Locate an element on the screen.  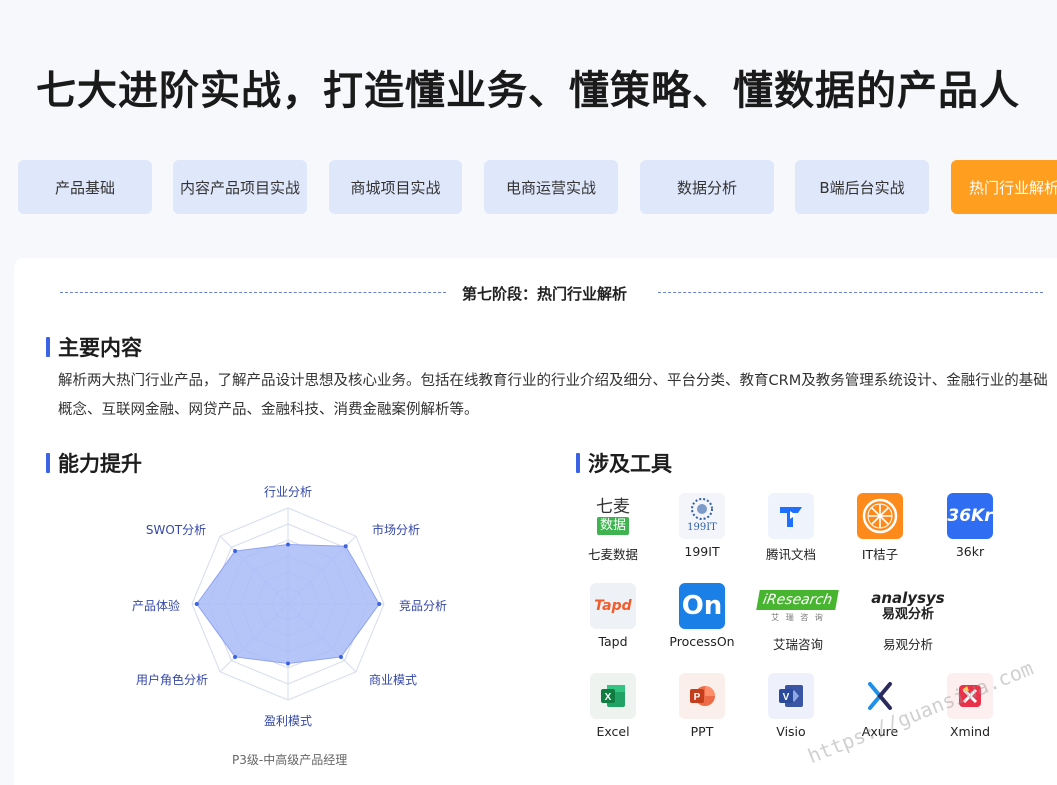
tool-name: Excel is located at coordinates (613, 731).